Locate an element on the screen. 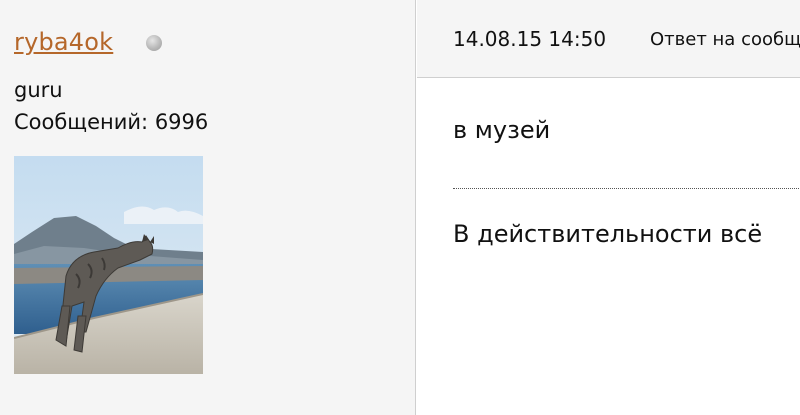 This screenshot has height=415, width=800. post-count-label: Сообщений: is located at coordinates (81, 122).